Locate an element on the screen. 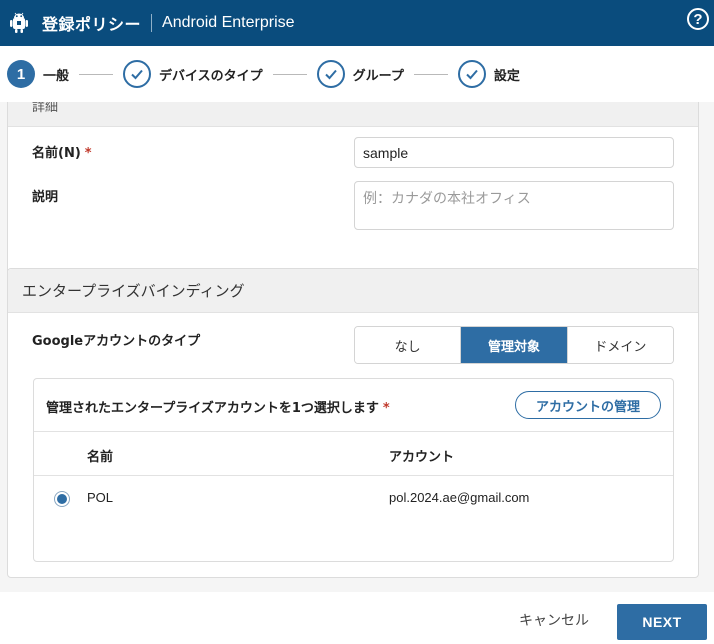  step-number: 1 is located at coordinates (21, 74).